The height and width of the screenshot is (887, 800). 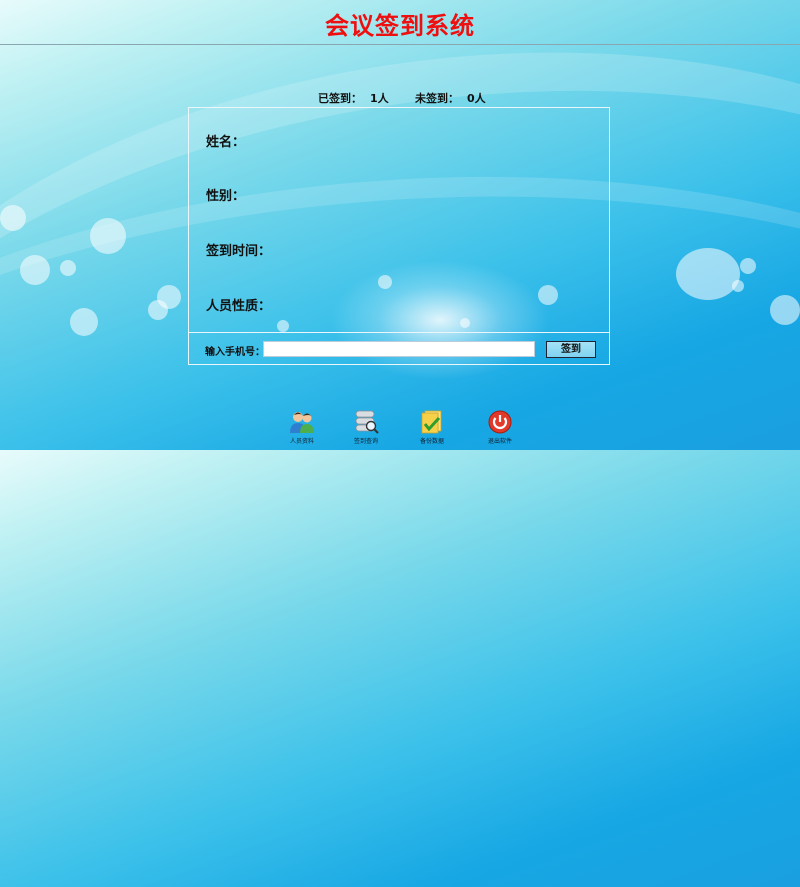 What do you see at coordinates (499, 441) in the screenshot?
I see `toolbar-label: 退出软件` at bounding box center [499, 441].